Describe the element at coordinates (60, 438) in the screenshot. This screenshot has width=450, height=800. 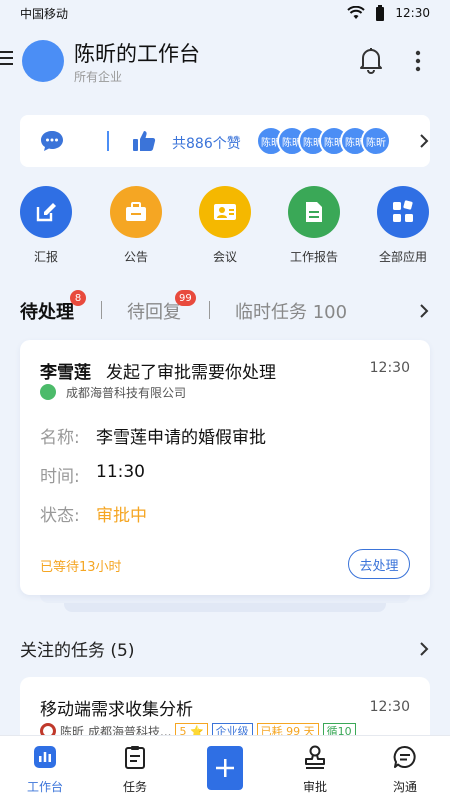
I see `field-label-name: 名称:` at that location.